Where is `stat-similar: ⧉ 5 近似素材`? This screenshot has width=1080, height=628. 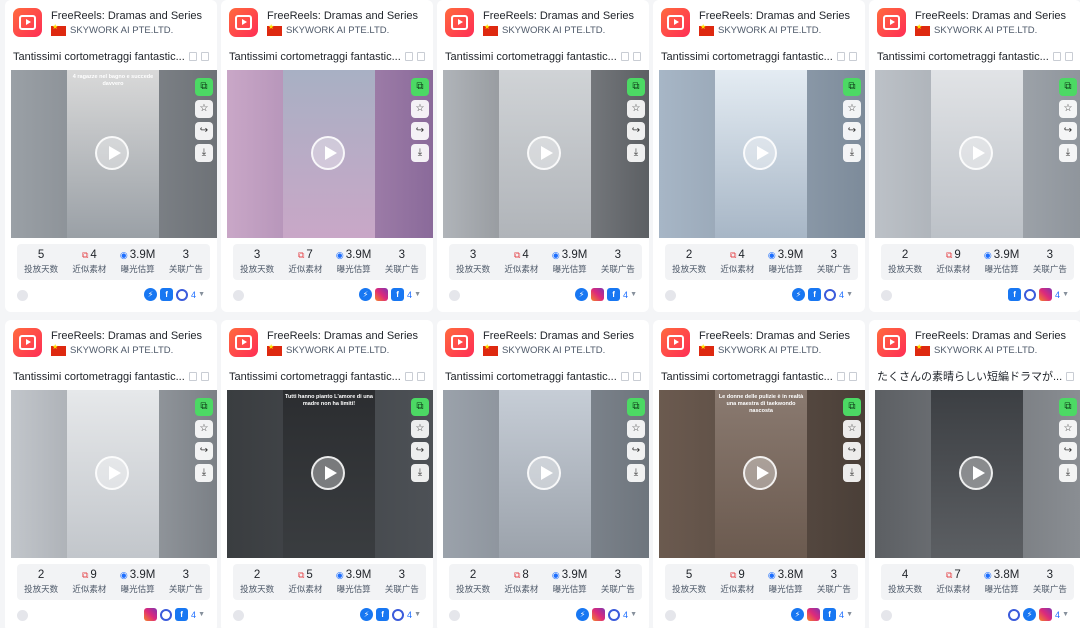
stat-similar: ⧉ 5 近似素材 is located at coordinates (305, 582).